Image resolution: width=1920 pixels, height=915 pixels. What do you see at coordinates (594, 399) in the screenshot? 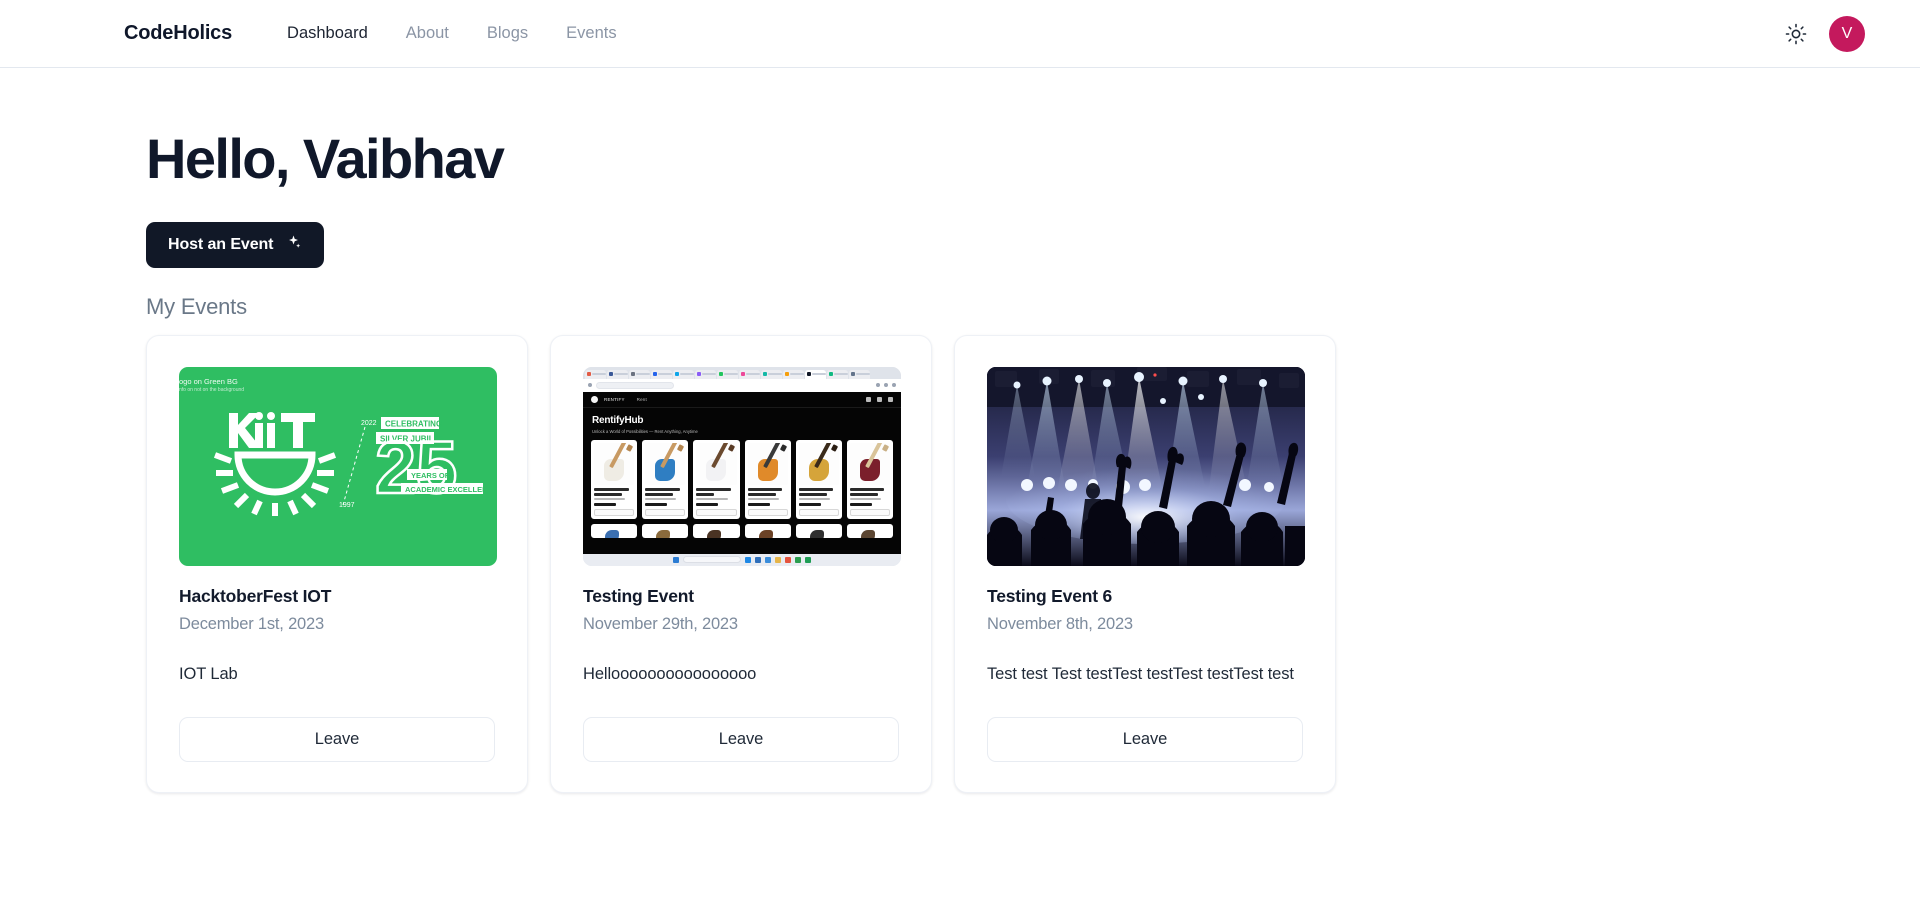
I see `site-logo-icon` at bounding box center [594, 399].